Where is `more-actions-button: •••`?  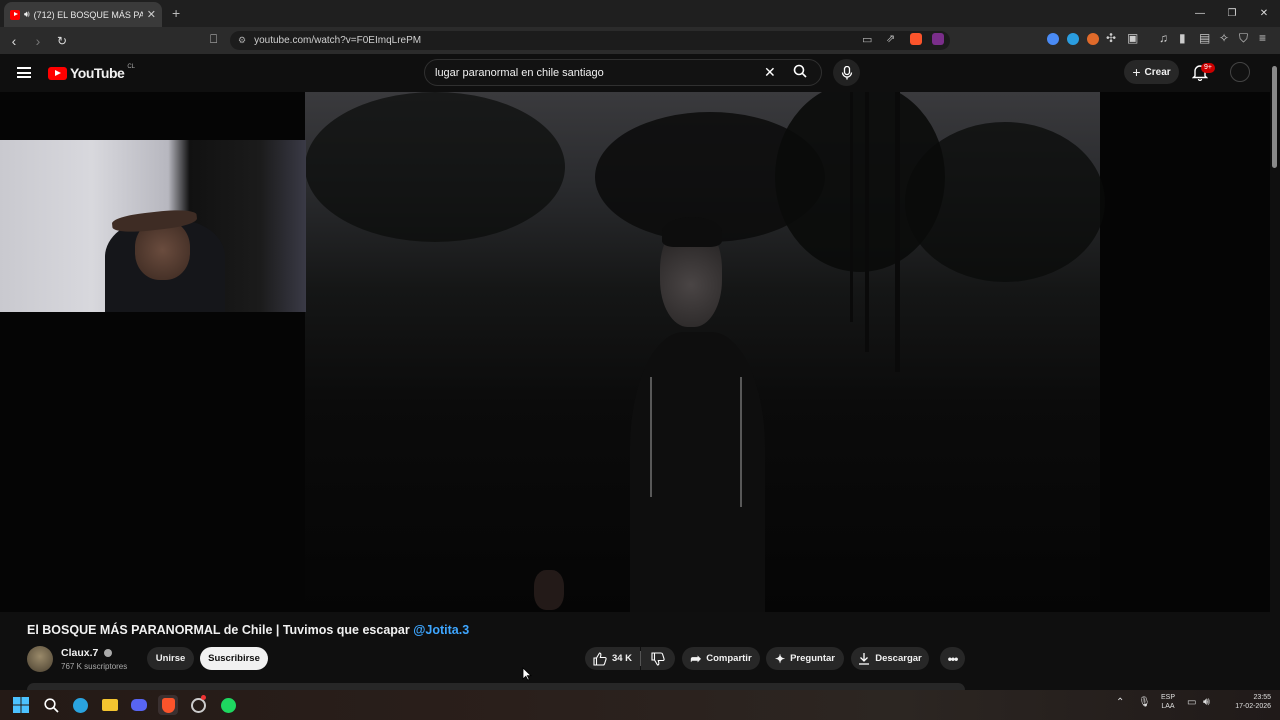
more-actions-button: ••• is located at coordinates (952, 658).